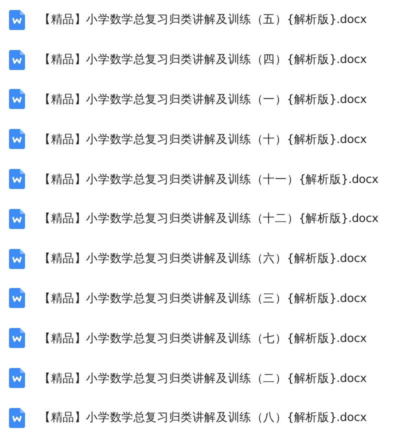  I want to click on file-name: 【精品】小学数学总复习归类讲解及训练（六）{解析版}.docx, so click(203, 258).